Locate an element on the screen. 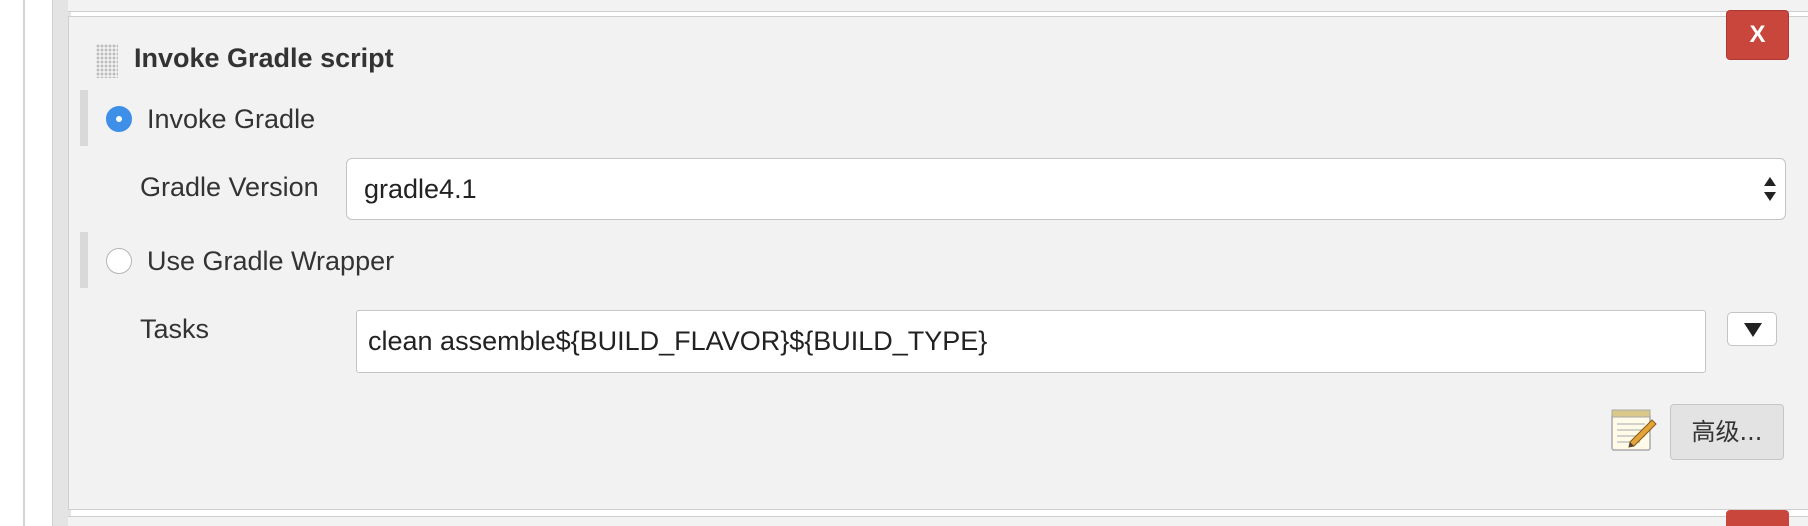  step-title: Invoke Gradle script is located at coordinates (264, 58).